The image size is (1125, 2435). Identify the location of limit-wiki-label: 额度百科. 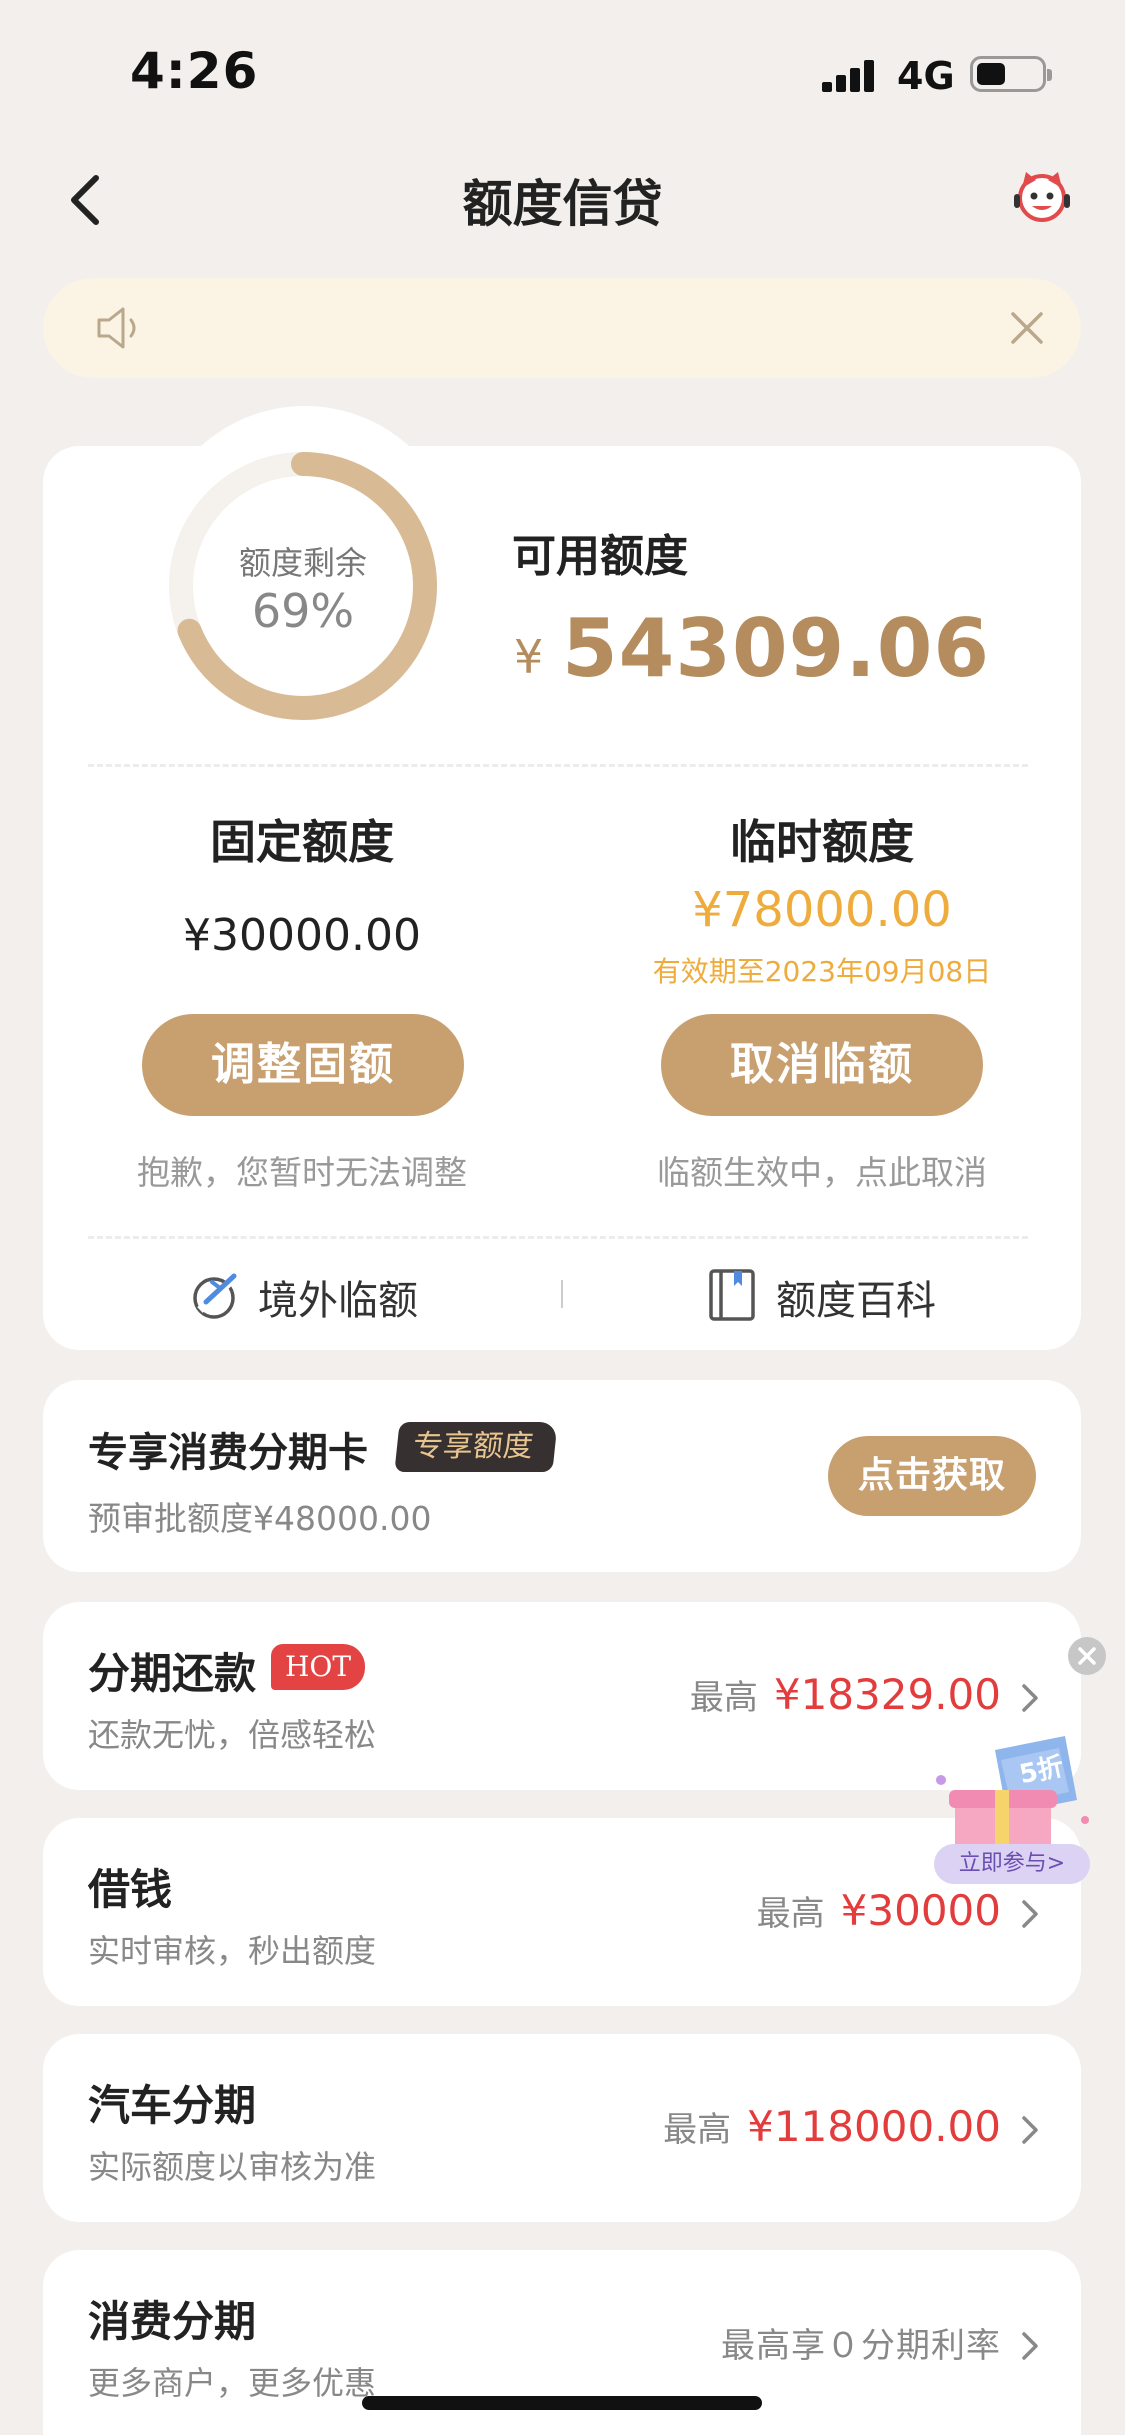
(856, 1301).